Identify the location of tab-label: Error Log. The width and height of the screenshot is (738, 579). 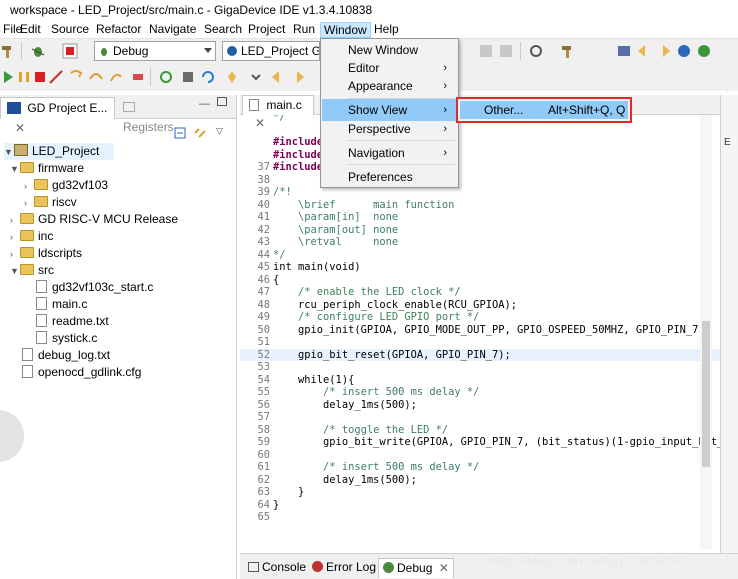
(351, 567).